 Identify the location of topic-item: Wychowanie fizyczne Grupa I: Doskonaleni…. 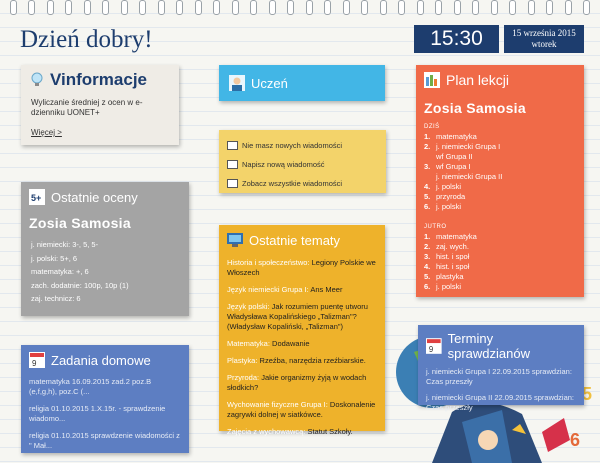
(301, 409).